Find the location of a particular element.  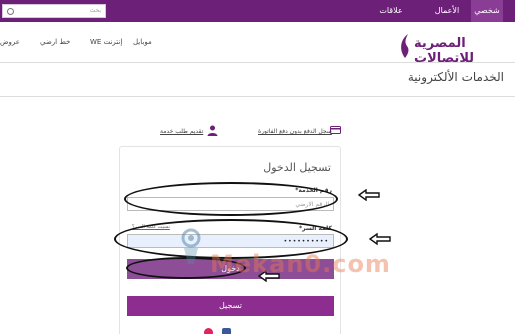

search-icon is located at coordinates (10, 11).